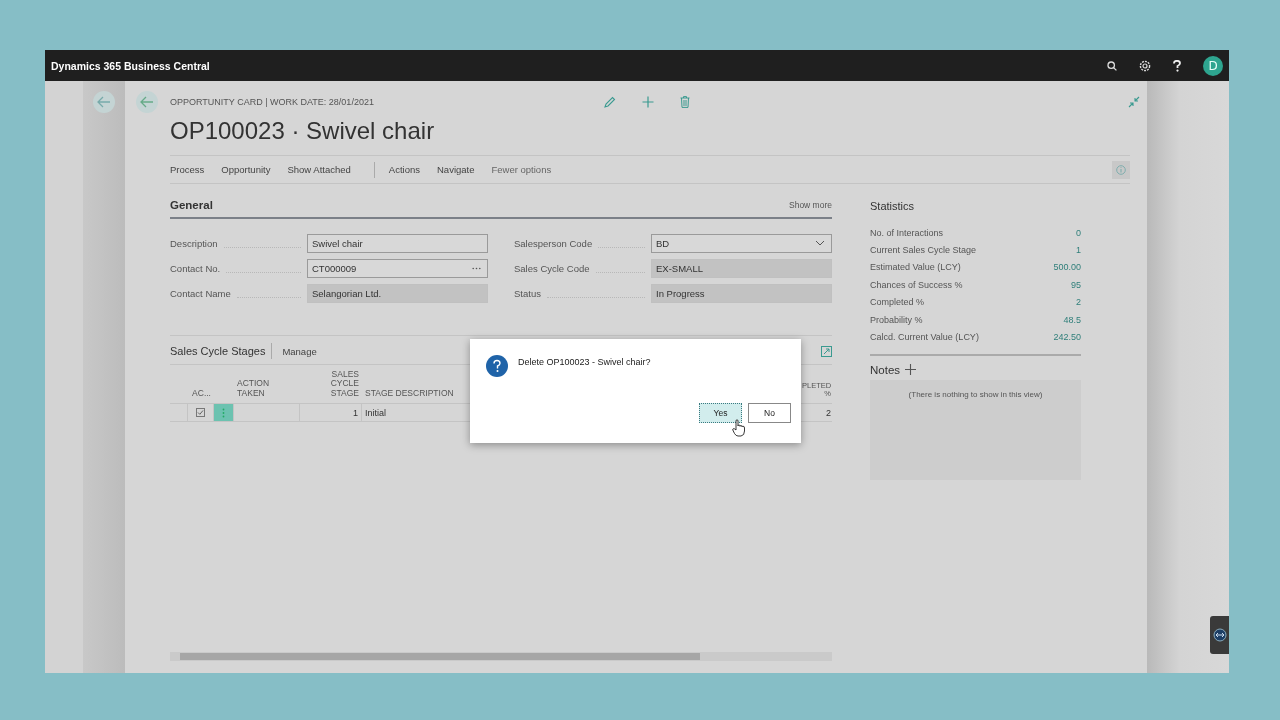 The image size is (1280, 720). Describe the element at coordinates (975, 395) in the screenshot. I see `empty-message: (There is nothing to show in this view)` at that location.